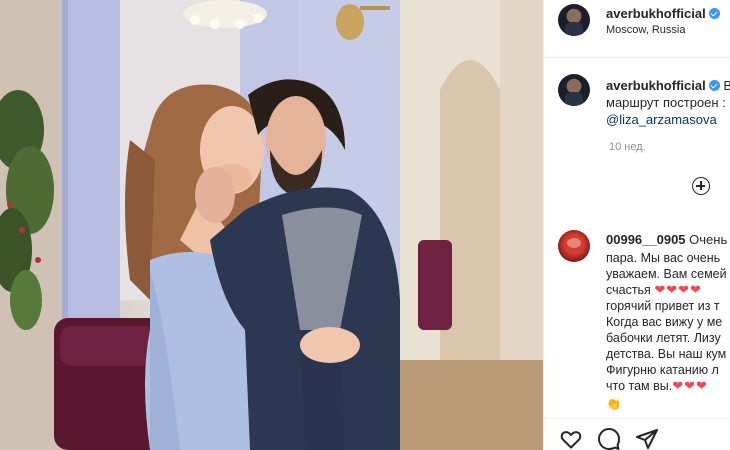  Describe the element at coordinates (666, 274) in the screenshot. I see `comment-line: уважаем. Вам семей` at that location.